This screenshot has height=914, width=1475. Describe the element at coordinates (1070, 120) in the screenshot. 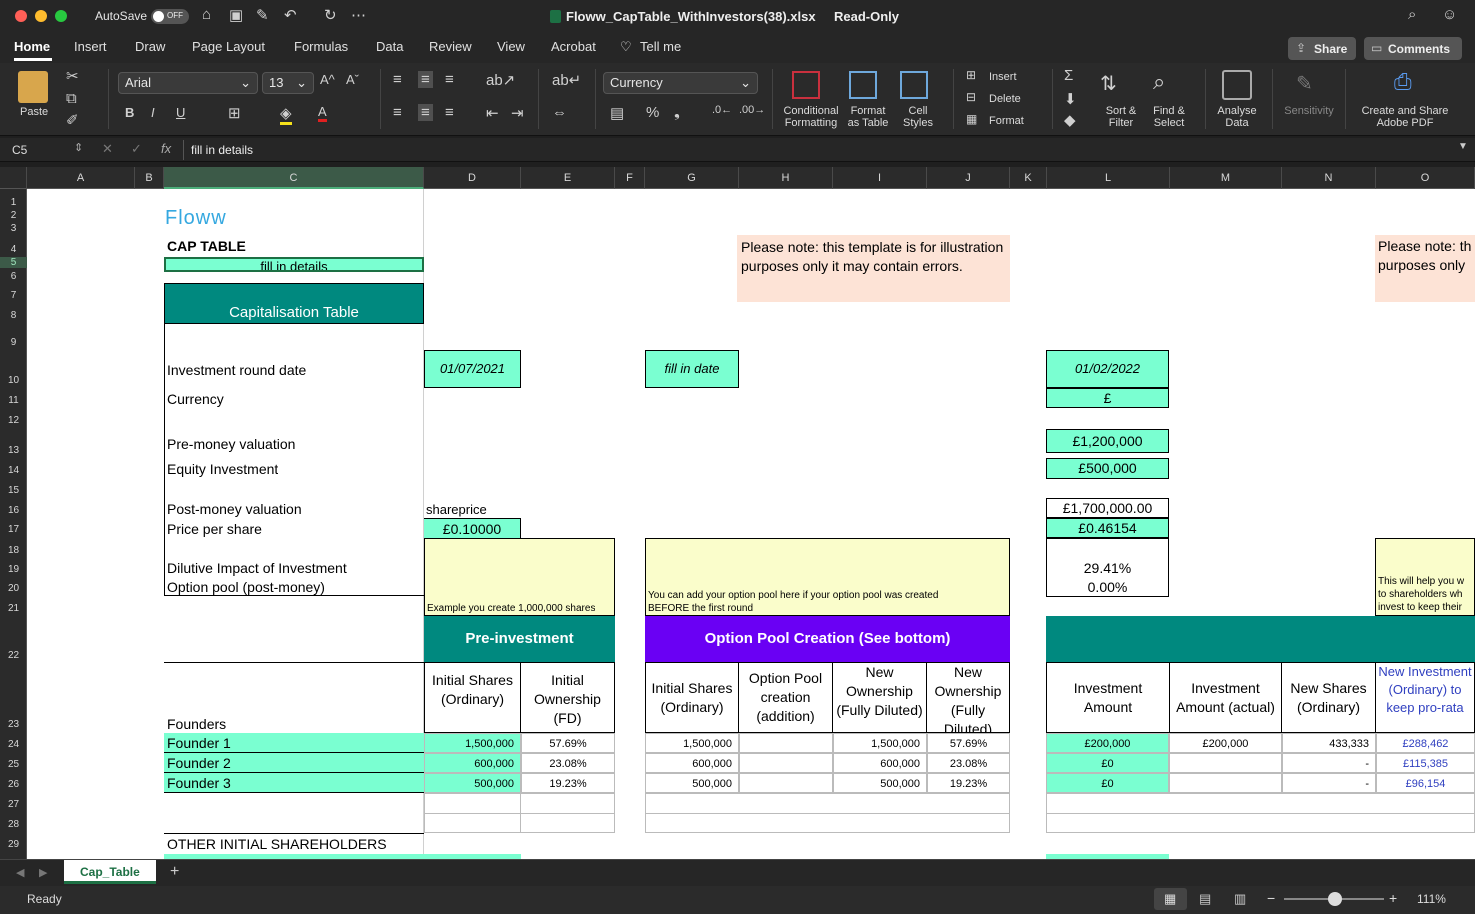

I see `clear-icon: ◆` at that location.